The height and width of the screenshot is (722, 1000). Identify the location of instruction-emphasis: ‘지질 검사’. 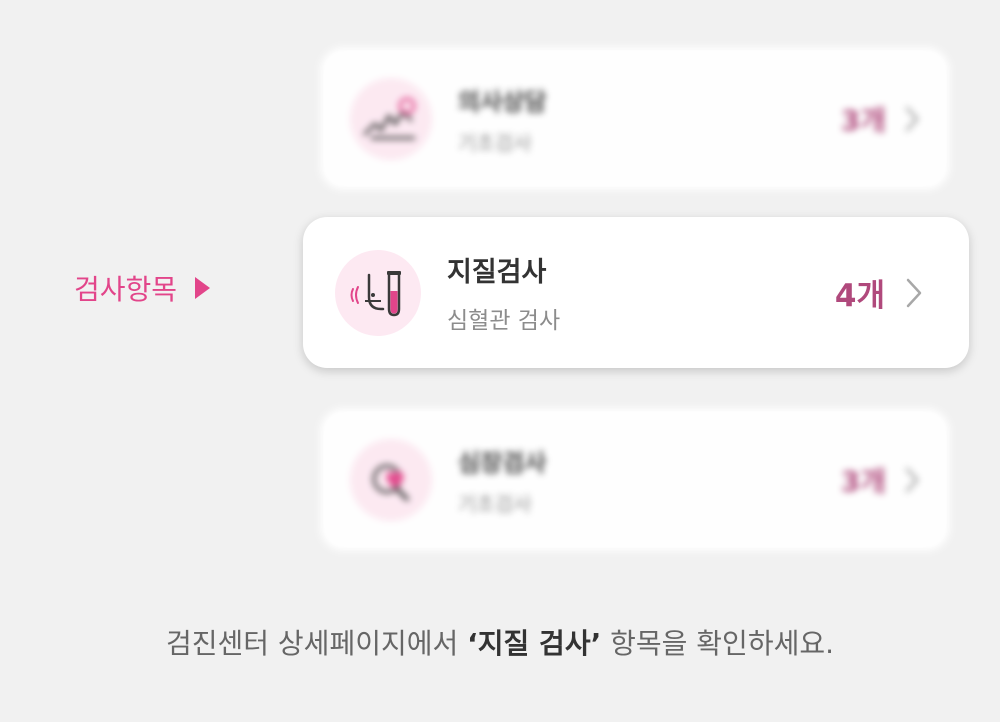
(534, 643).